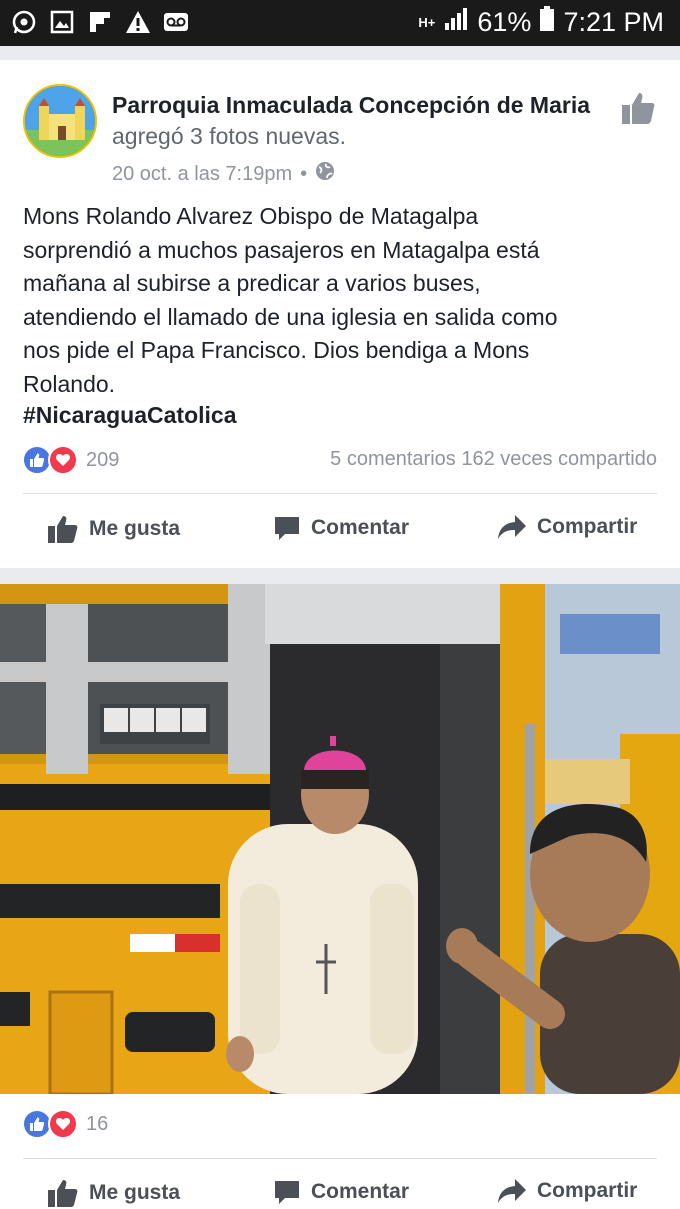 The width and height of the screenshot is (680, 1209). Describe the element at coordinates (24, 22) in the screenshot. I see `whatsapp-icon` at that location.